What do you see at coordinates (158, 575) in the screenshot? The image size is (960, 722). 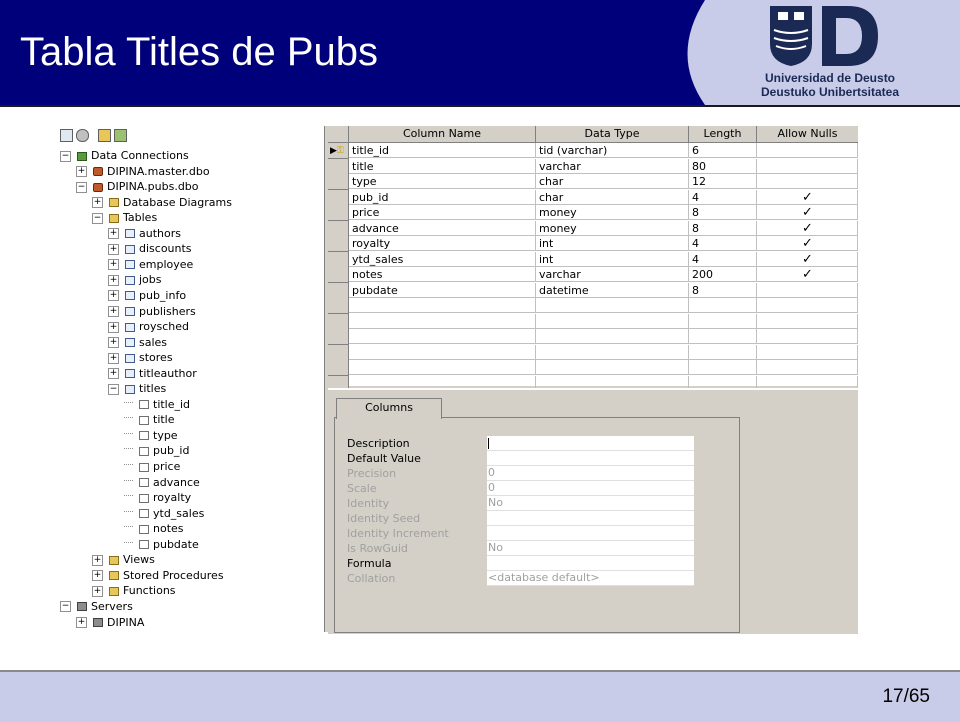 I see `tree-item: + Stored Procedures` at bounding box center [158, 575].